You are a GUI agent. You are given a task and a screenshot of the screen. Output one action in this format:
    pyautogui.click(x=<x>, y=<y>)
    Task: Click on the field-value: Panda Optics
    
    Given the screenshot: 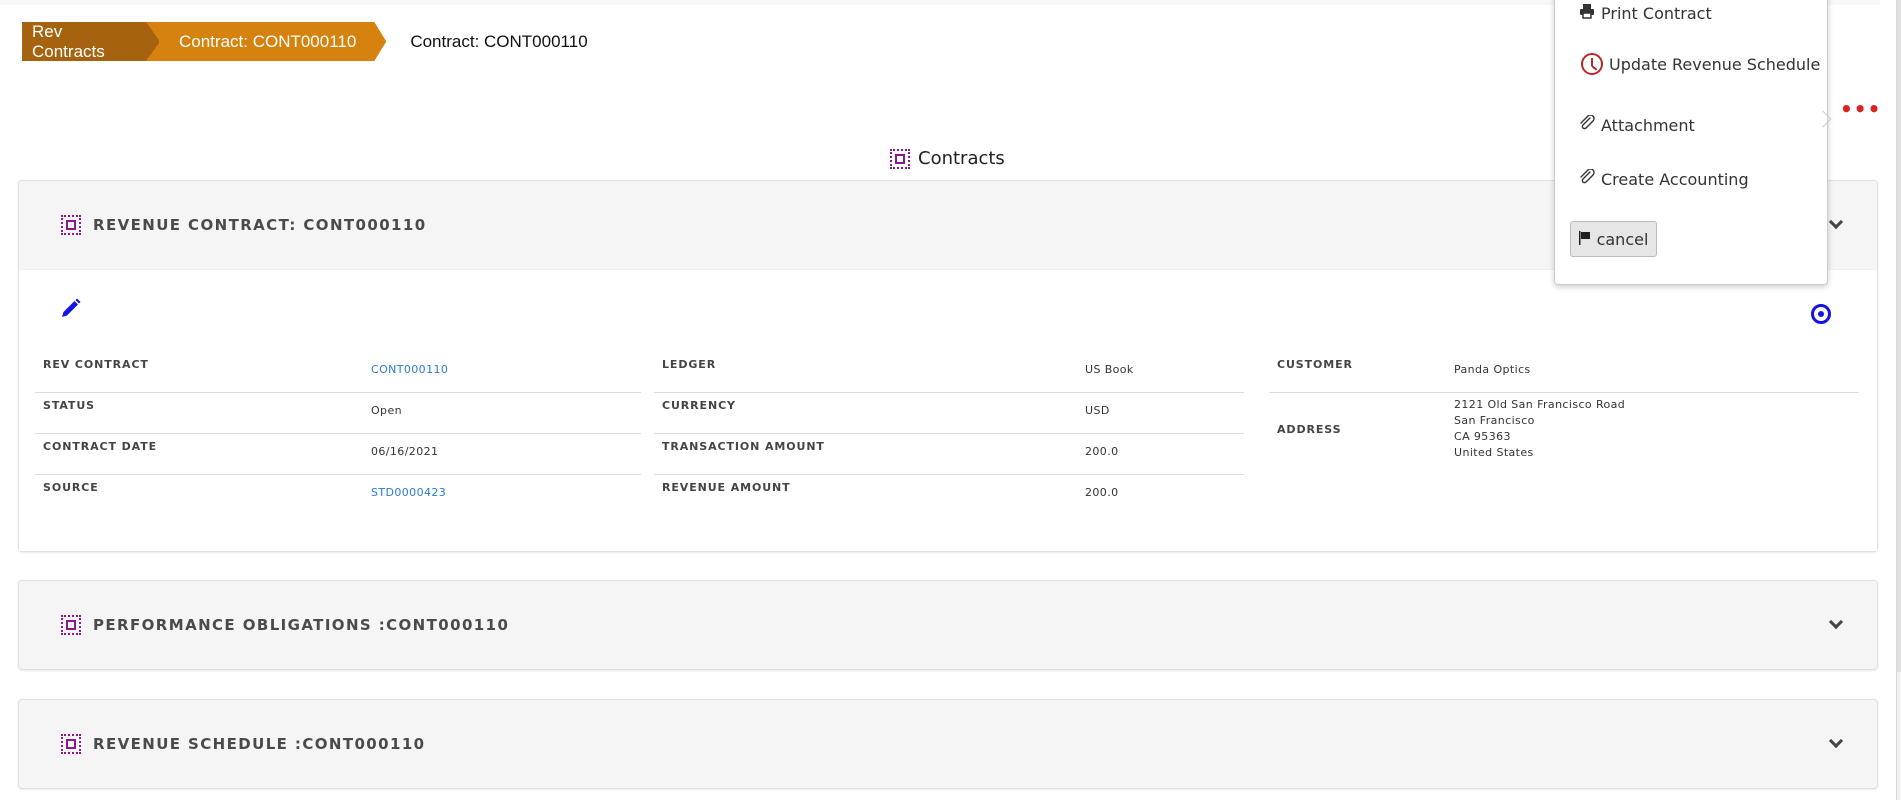 What is the action you would take?
    pyautogui.click(x=1492, y=369)
    